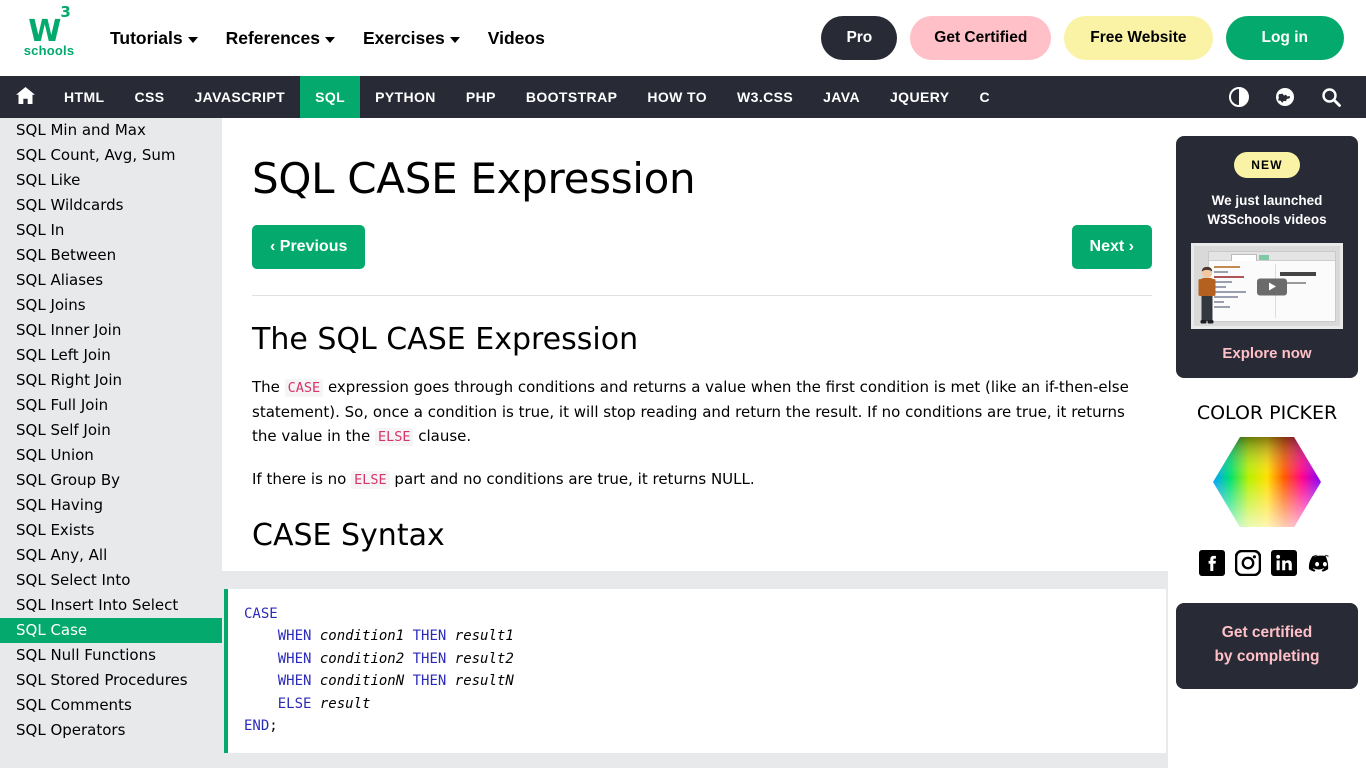 This screenshot has width=1366, height=768. What do you see at coordinates (405, 97) in the screenshot?
I see `nav-python: PYTHON` at bounding box center [405, 97].